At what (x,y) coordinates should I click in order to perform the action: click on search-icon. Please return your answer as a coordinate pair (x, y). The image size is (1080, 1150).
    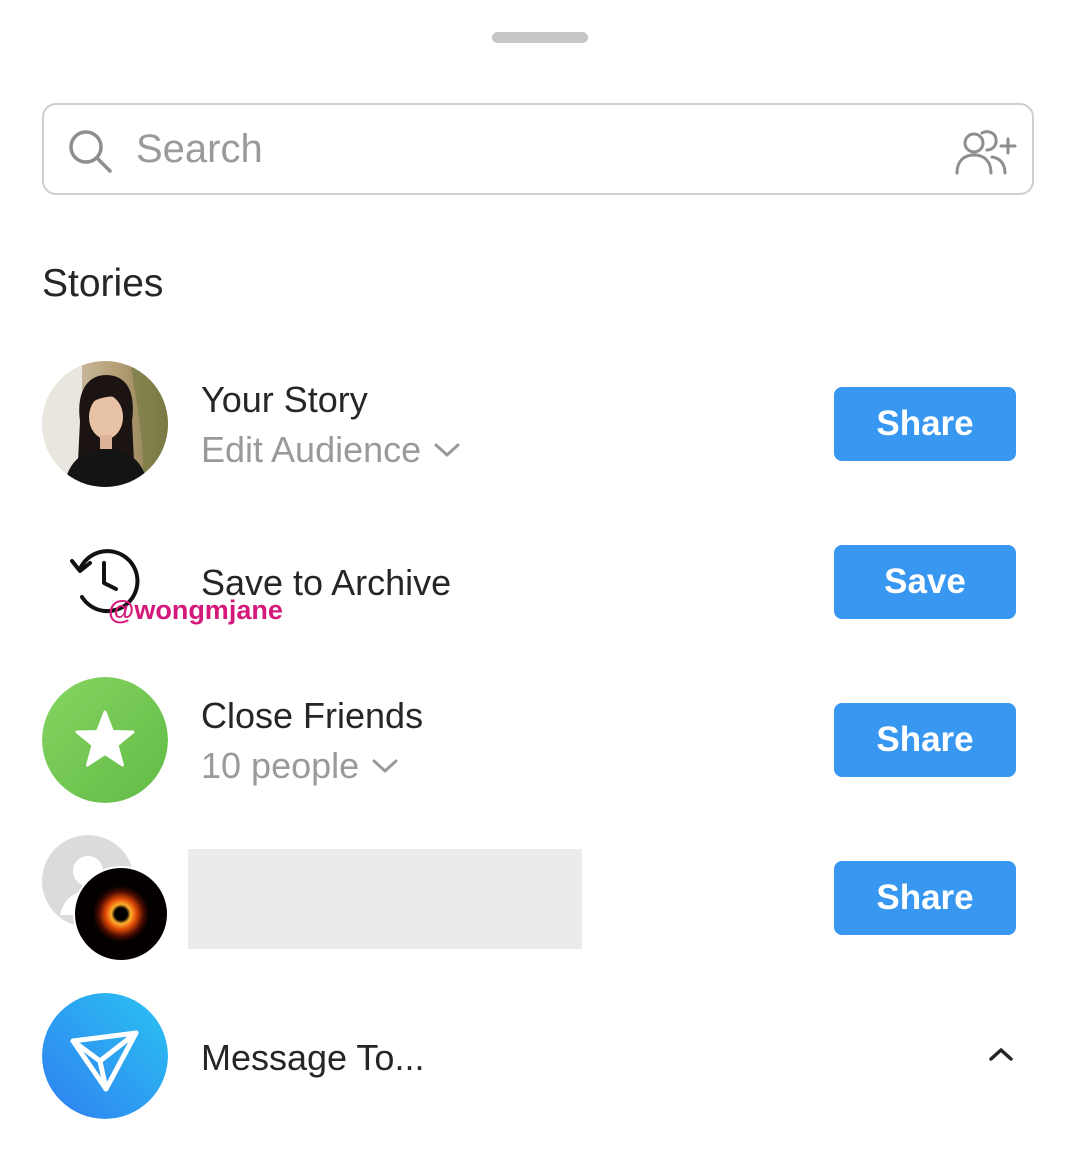
    Looking at the image, I should click on (90, 151).